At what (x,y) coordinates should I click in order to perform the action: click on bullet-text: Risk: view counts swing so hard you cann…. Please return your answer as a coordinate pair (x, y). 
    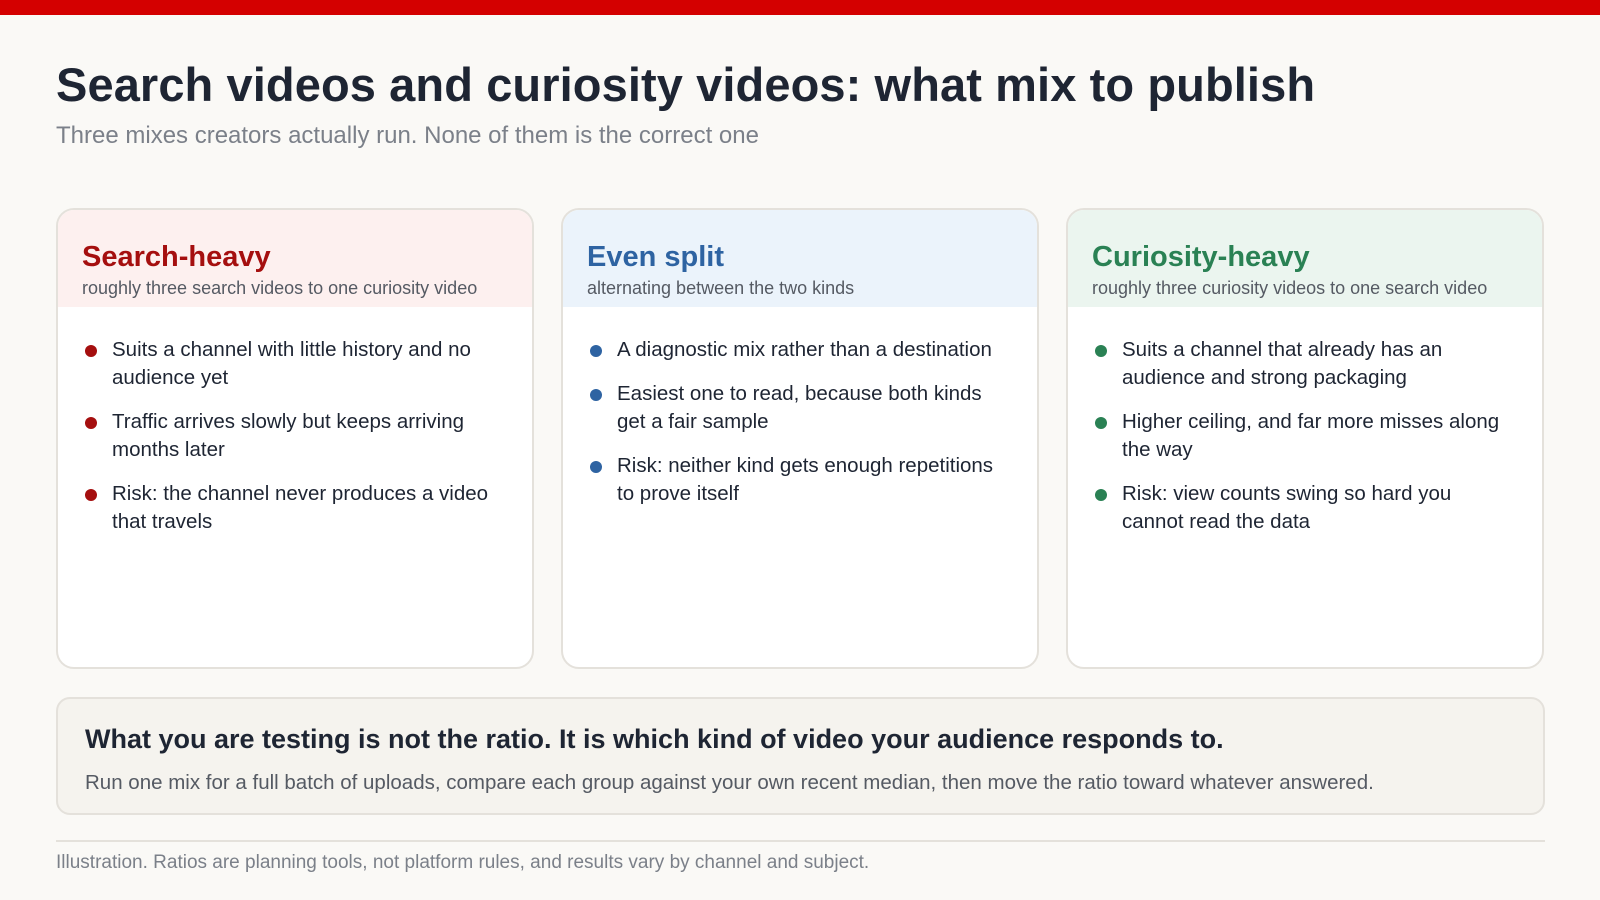
    Looking at the image, I should click on (1287, 507).